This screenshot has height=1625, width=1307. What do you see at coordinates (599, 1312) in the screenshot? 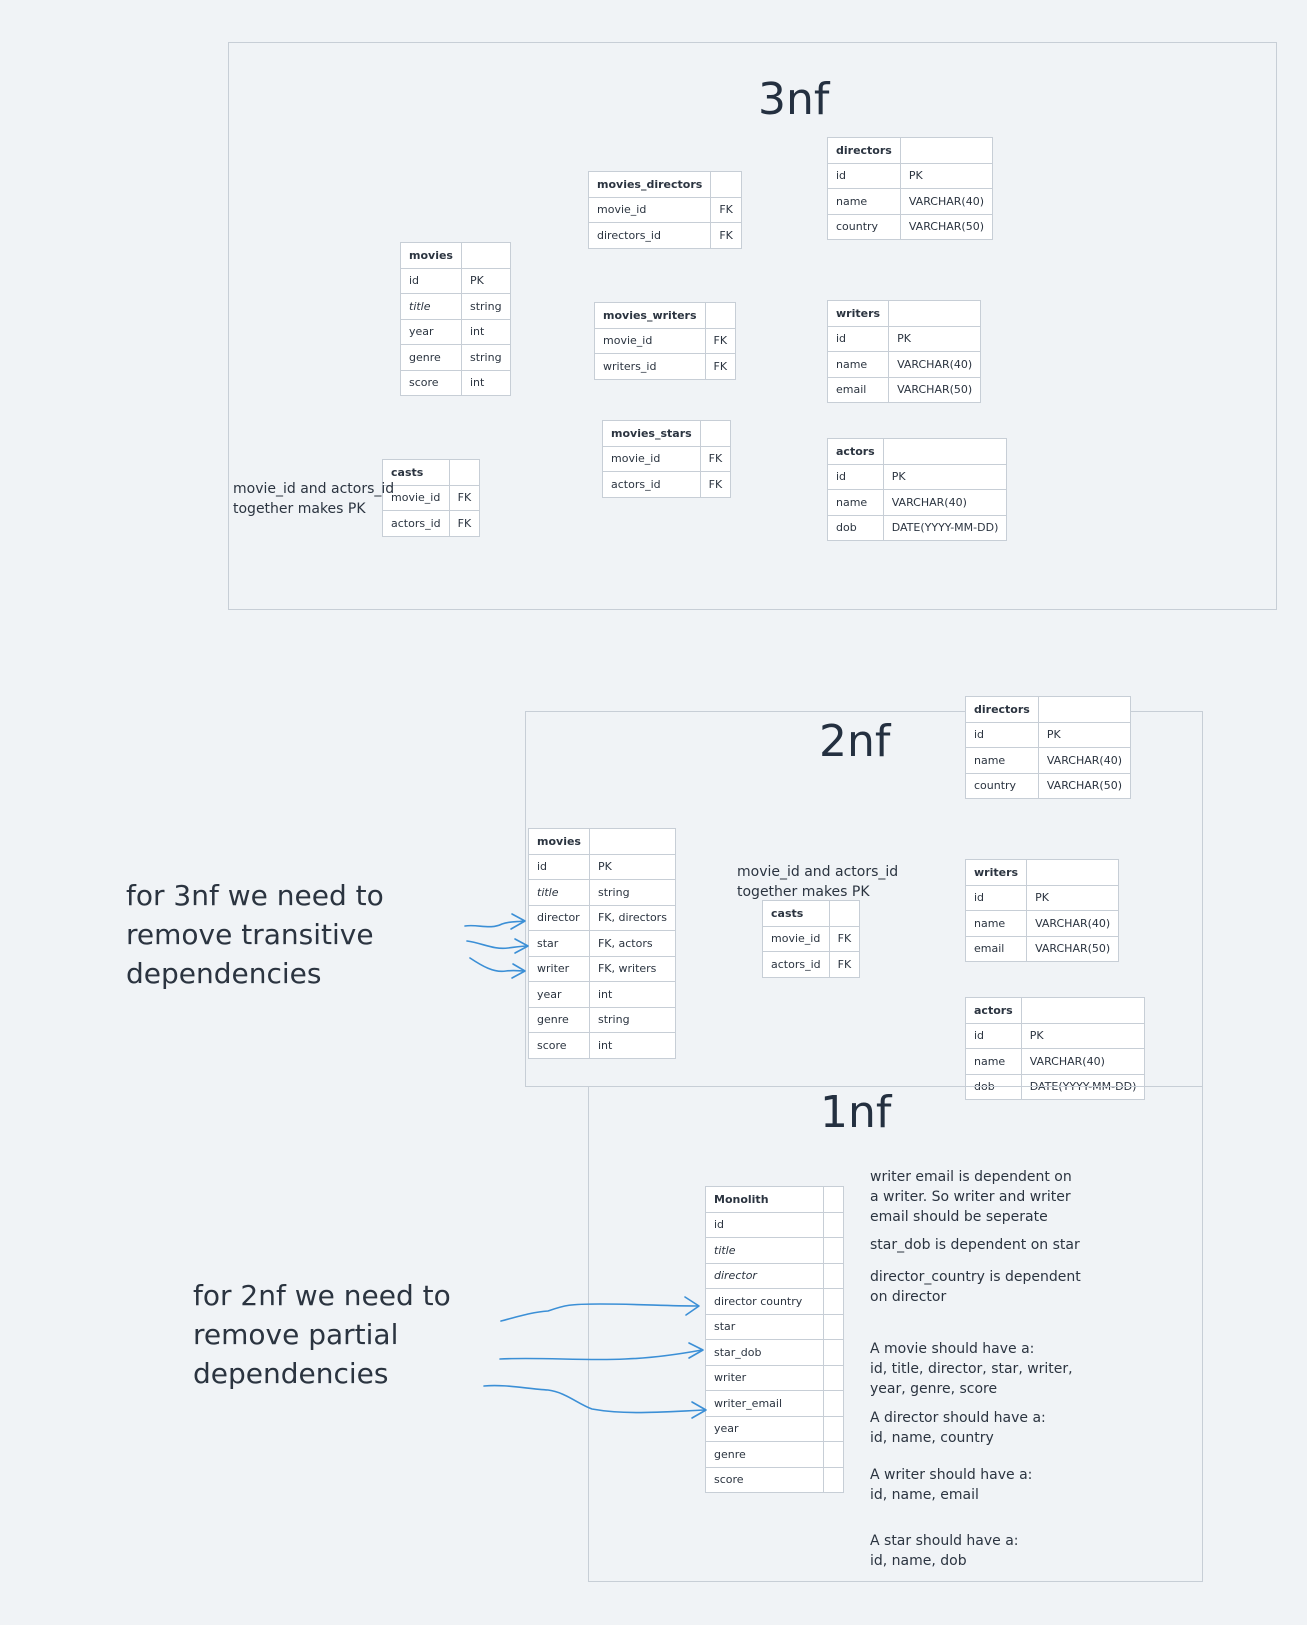
I see `arrow-to-director-country` at bounding box center [599, 1312].